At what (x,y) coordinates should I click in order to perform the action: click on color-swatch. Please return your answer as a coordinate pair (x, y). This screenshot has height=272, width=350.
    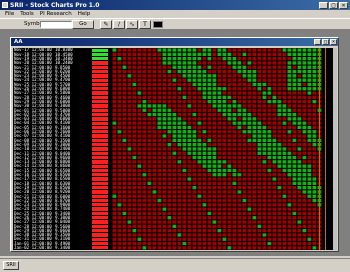
    Looking at the image, I should click on (158, 24).